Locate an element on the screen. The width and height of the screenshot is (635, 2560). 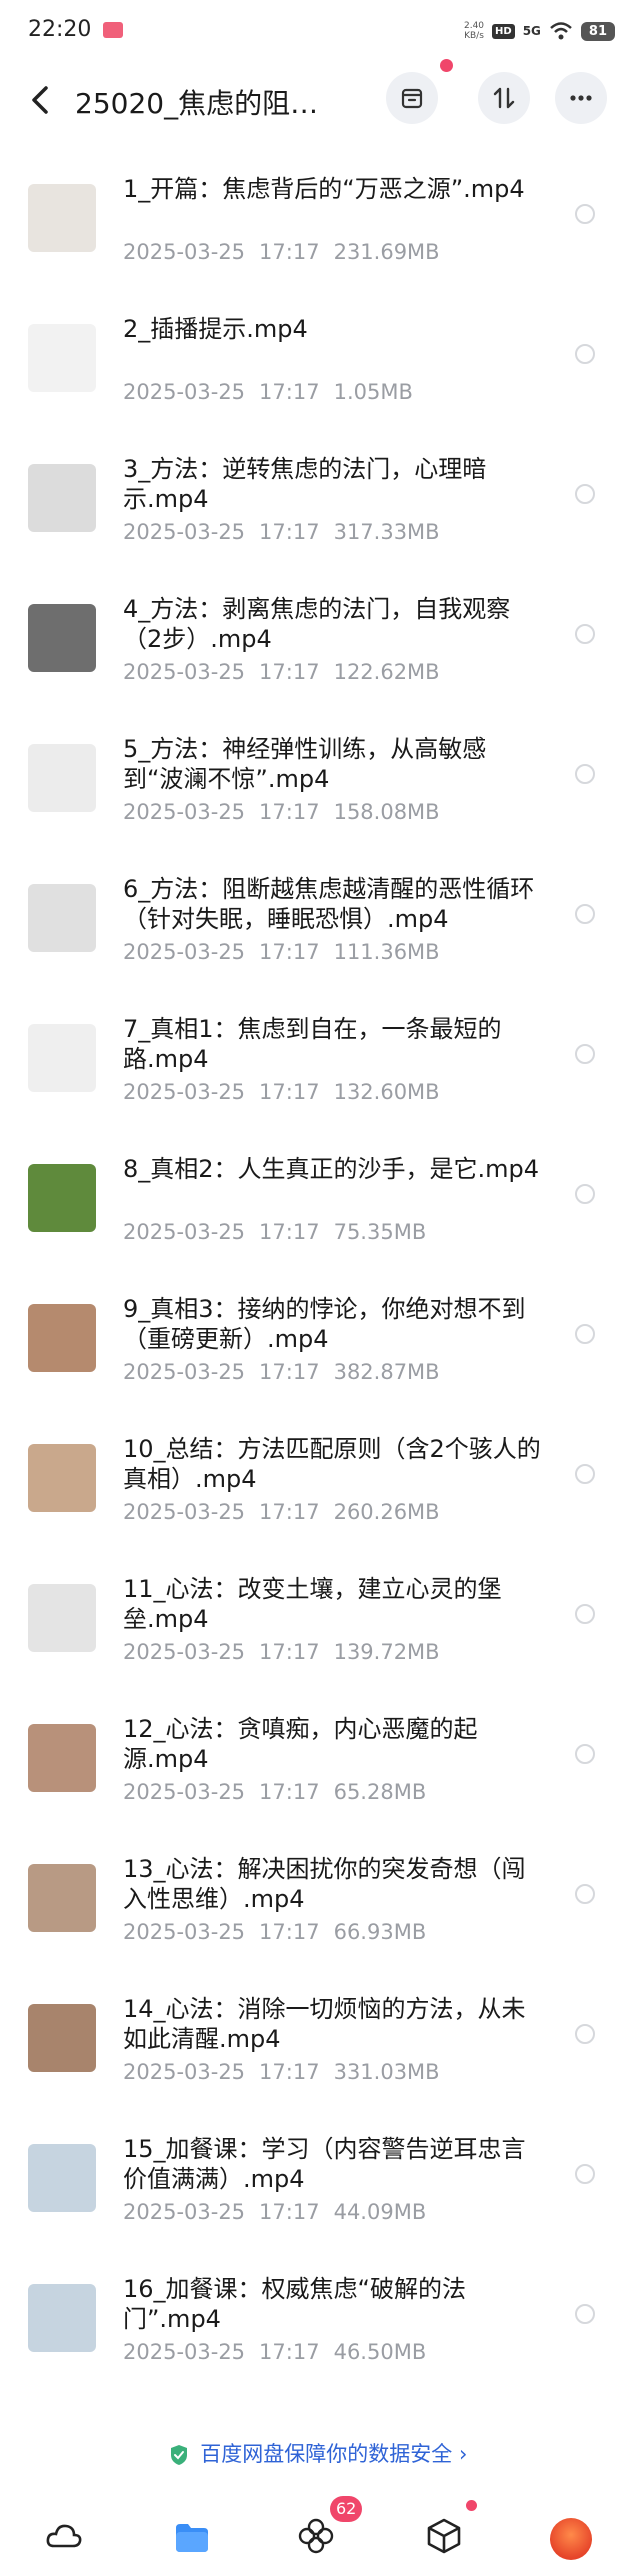
archive-button is located at coordinates (412, 98).